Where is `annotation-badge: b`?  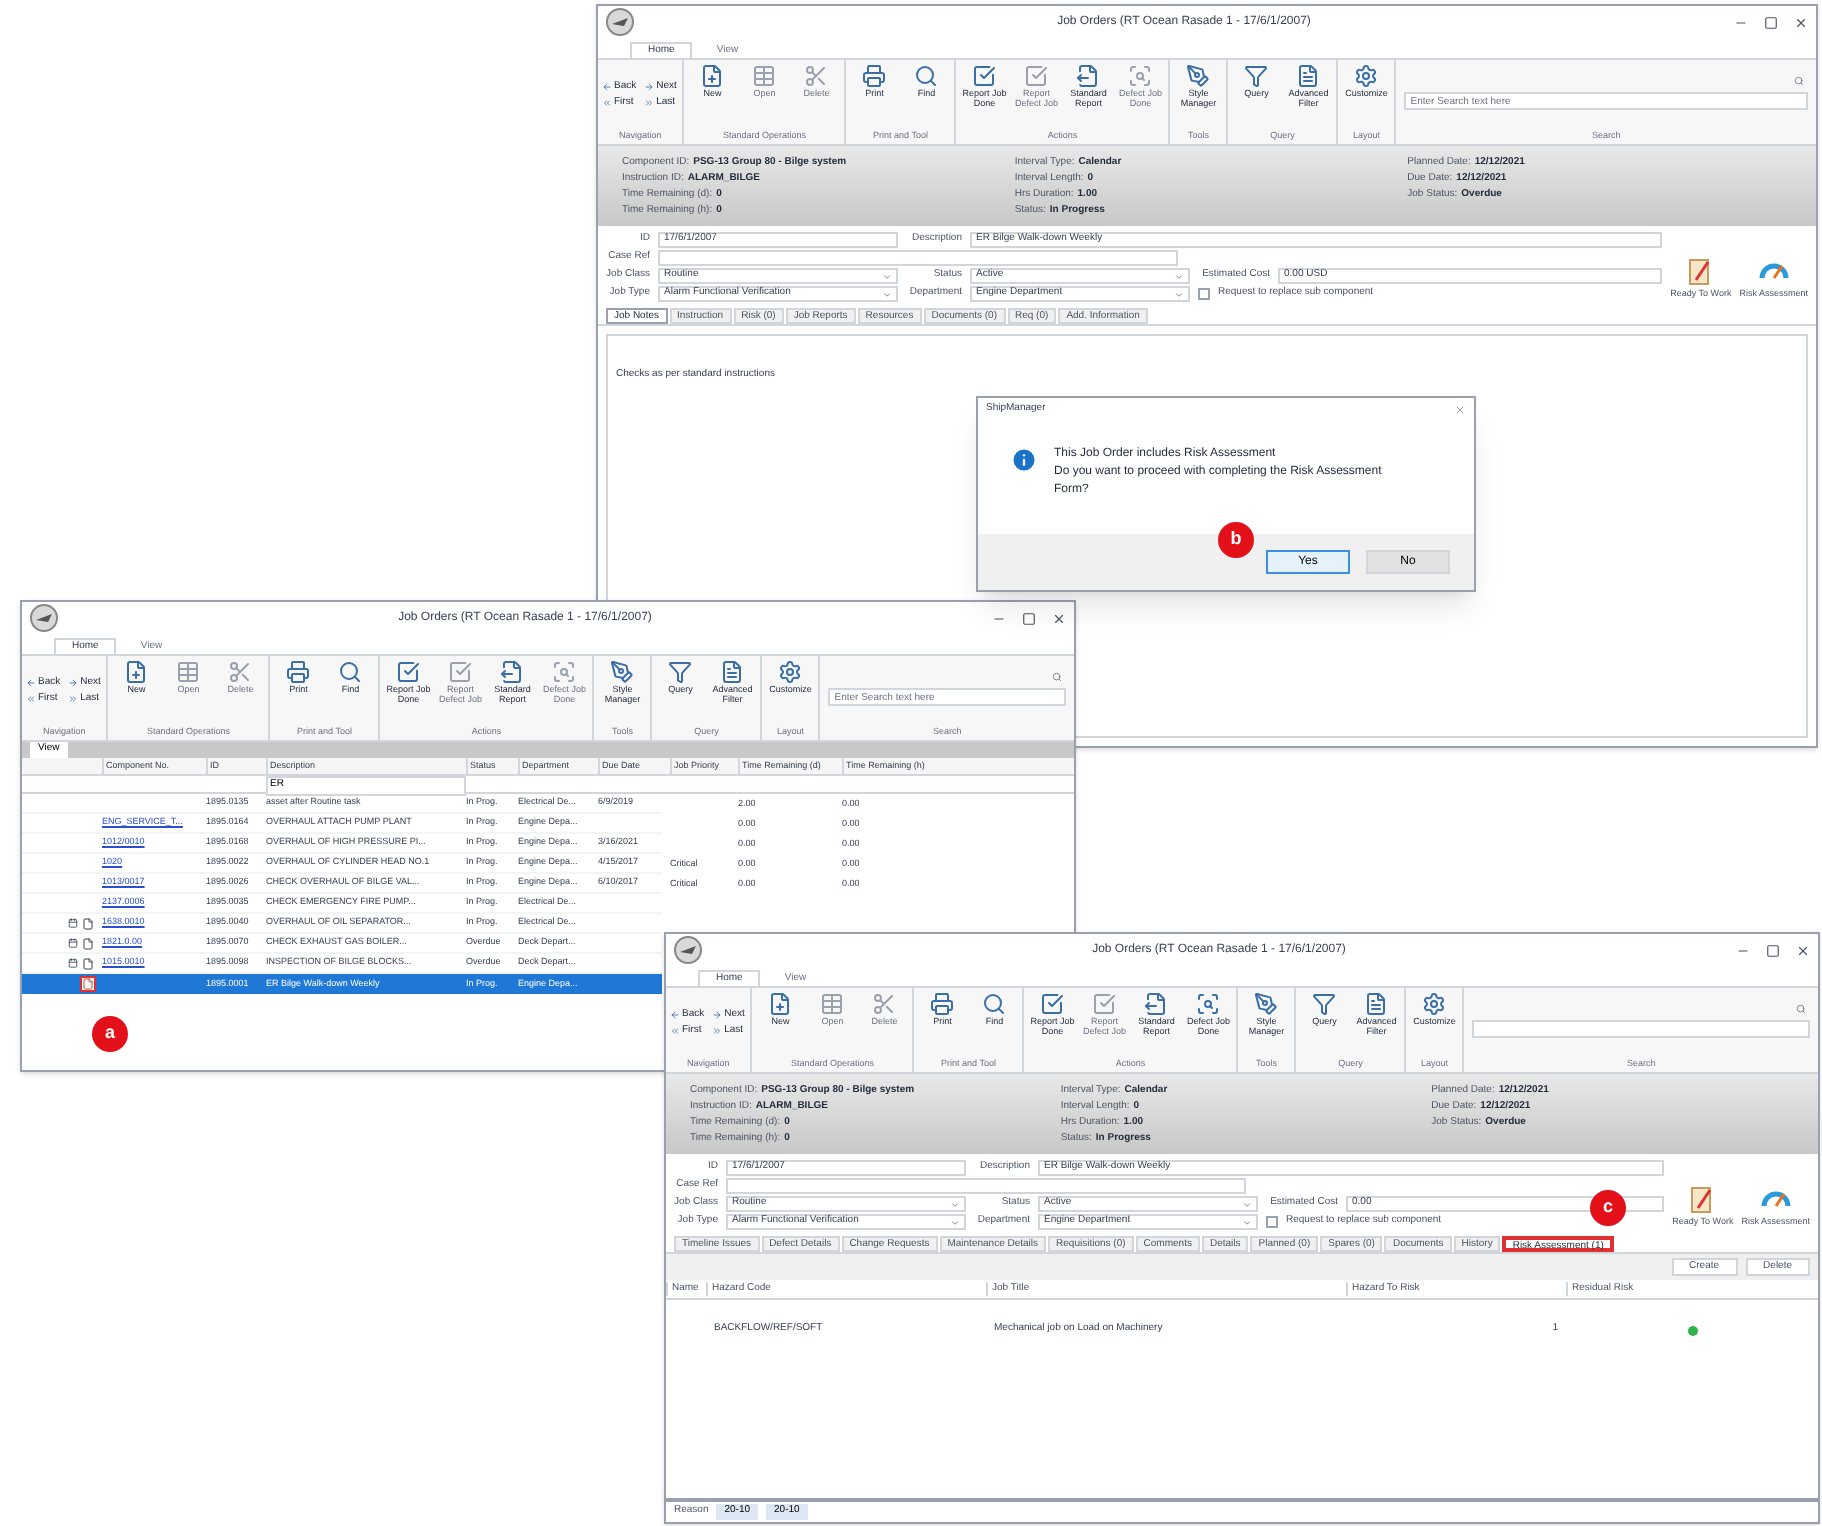
annotation-badge: b is located at coordinates (1236, 540).